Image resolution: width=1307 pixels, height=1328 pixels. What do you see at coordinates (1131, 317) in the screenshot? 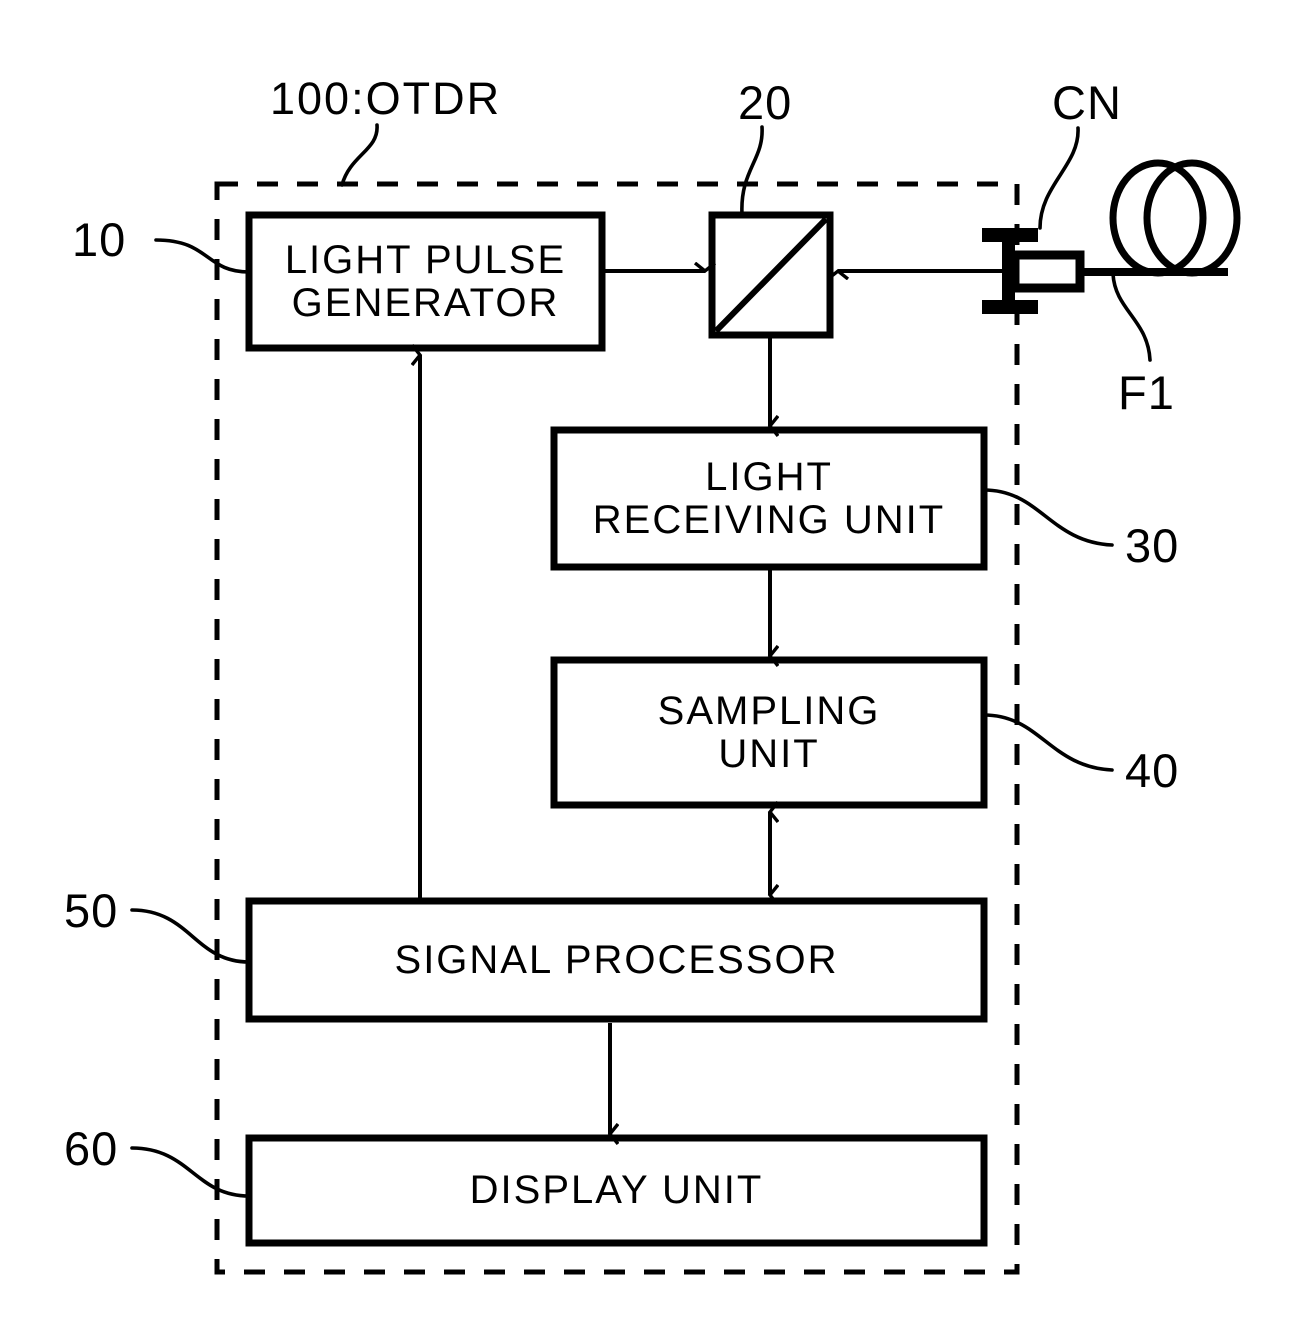
I see `leader-line-f1` at bounding box center [1131, 317].